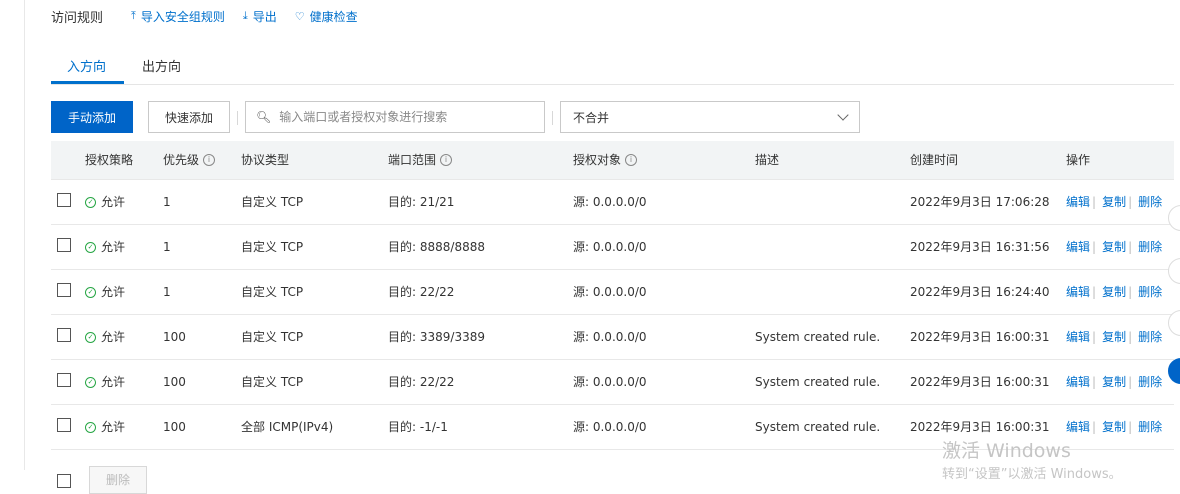 The height and width of the screenshot is (494, 1180). Describe the element at coordinates (260, 16) in the screenshot. I see `export-link: ⤓ 导出` at that location.